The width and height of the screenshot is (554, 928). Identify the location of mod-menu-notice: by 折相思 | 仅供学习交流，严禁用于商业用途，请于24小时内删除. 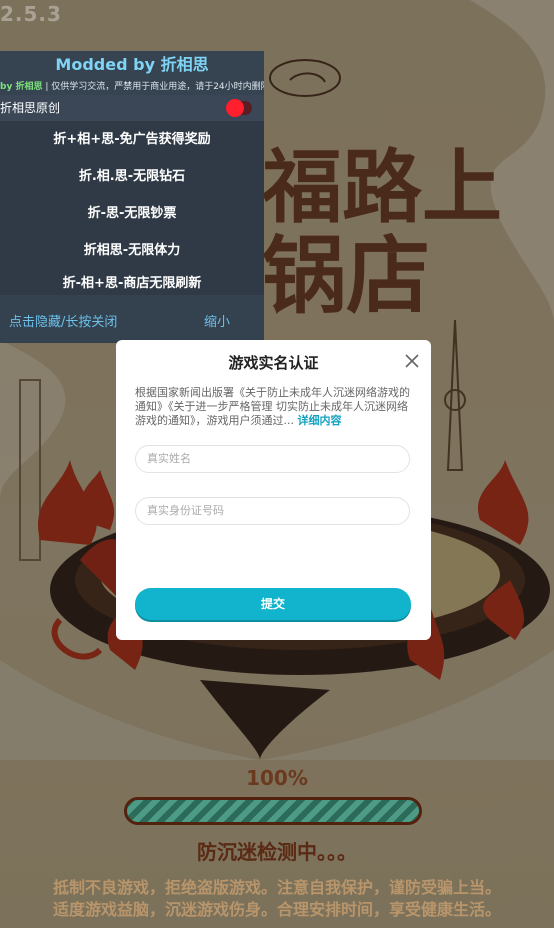
(132, 87).